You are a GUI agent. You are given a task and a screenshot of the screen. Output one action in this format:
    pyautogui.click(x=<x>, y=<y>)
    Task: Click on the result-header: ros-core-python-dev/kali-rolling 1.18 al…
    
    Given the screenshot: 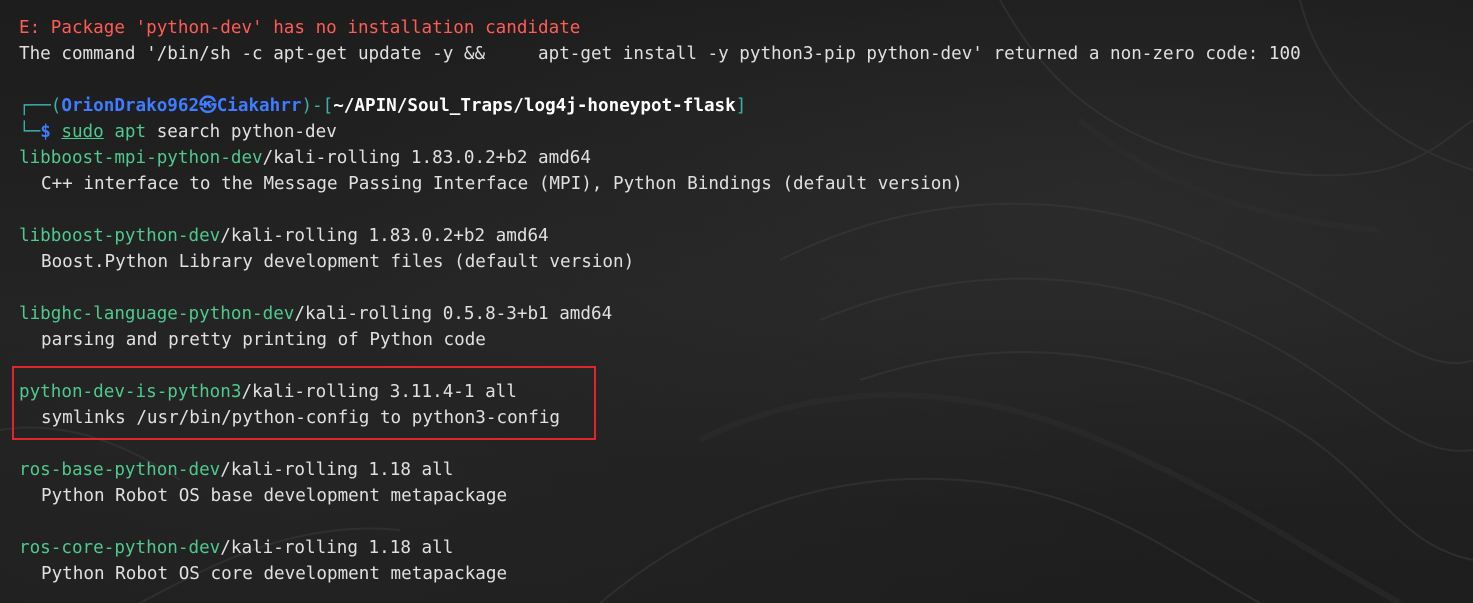 What is the action you would take?
    pyautogui.click(x=741, y=548)
    